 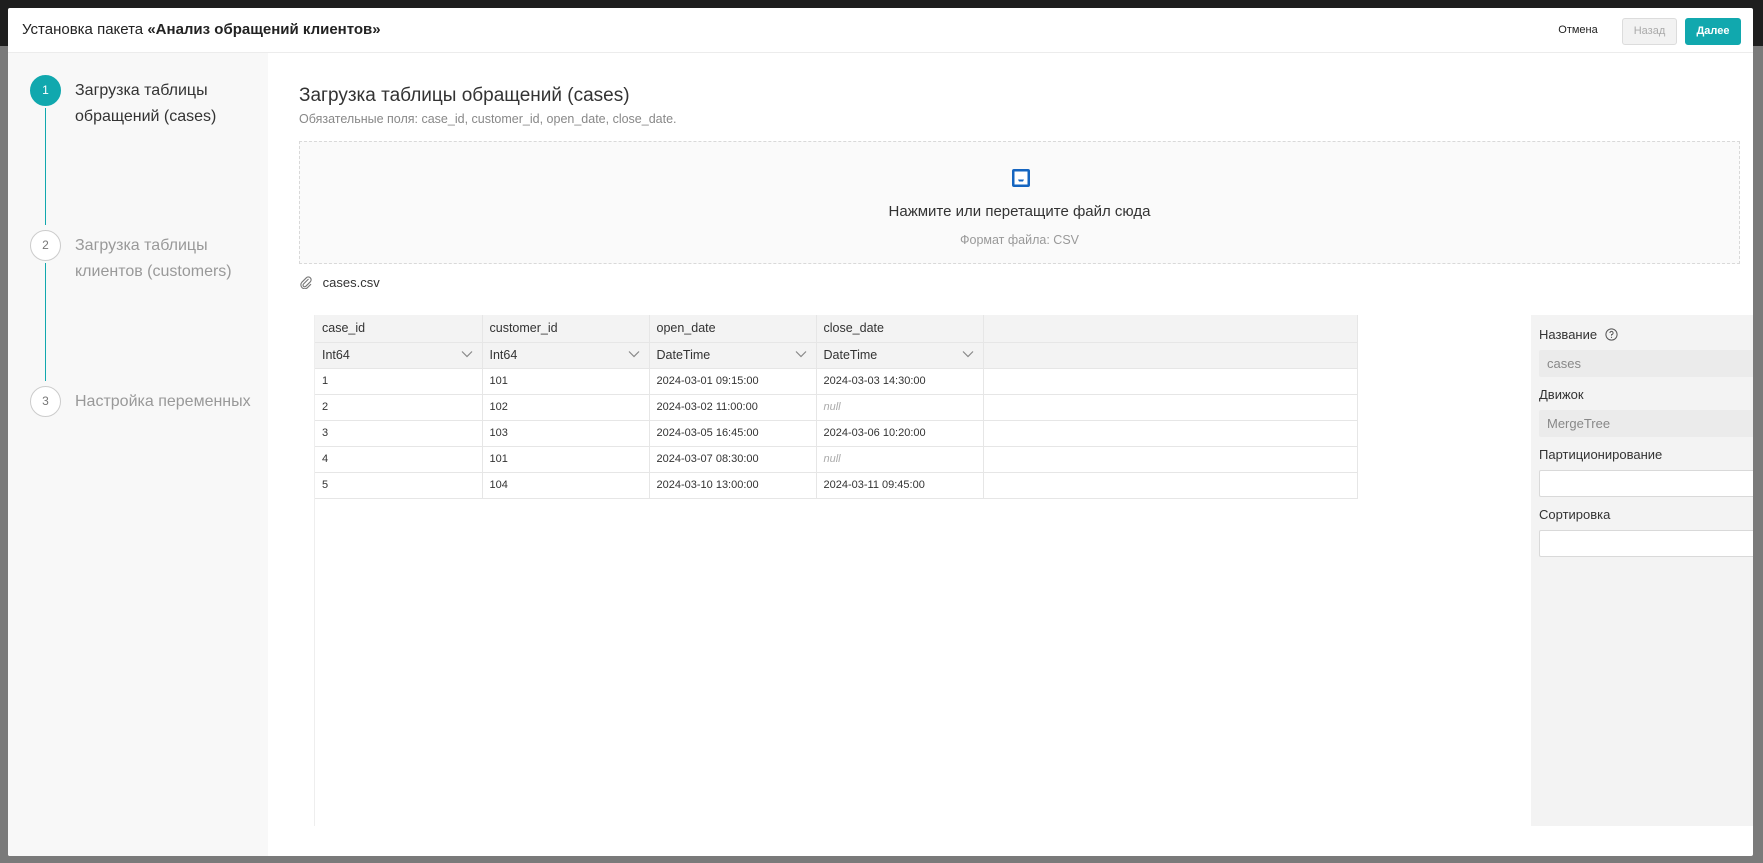 I want to click on sort-input, so click(x=1646, y=543).